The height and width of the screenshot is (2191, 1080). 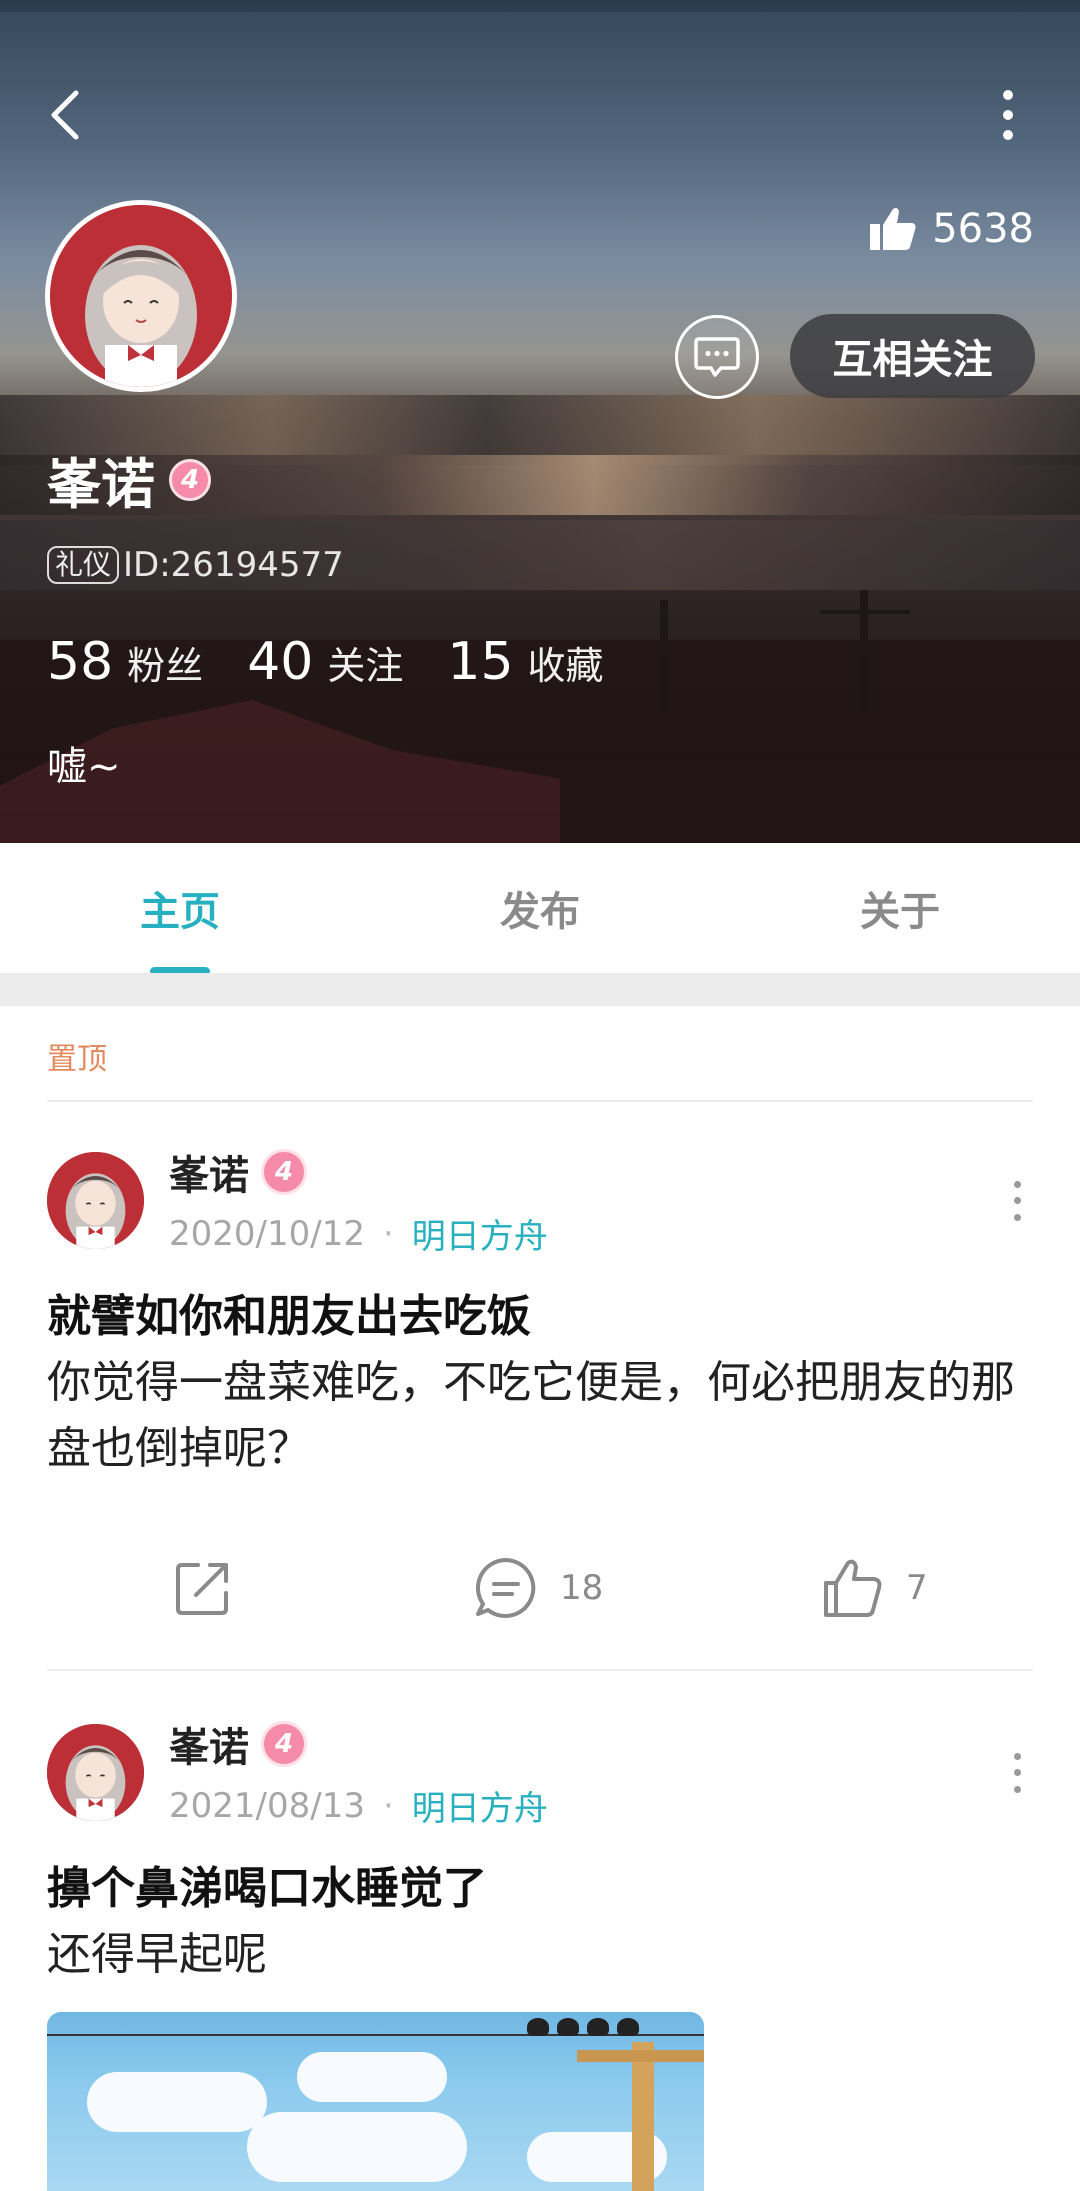 I want to click on like-button: 7, so click(x=875, y=1588).